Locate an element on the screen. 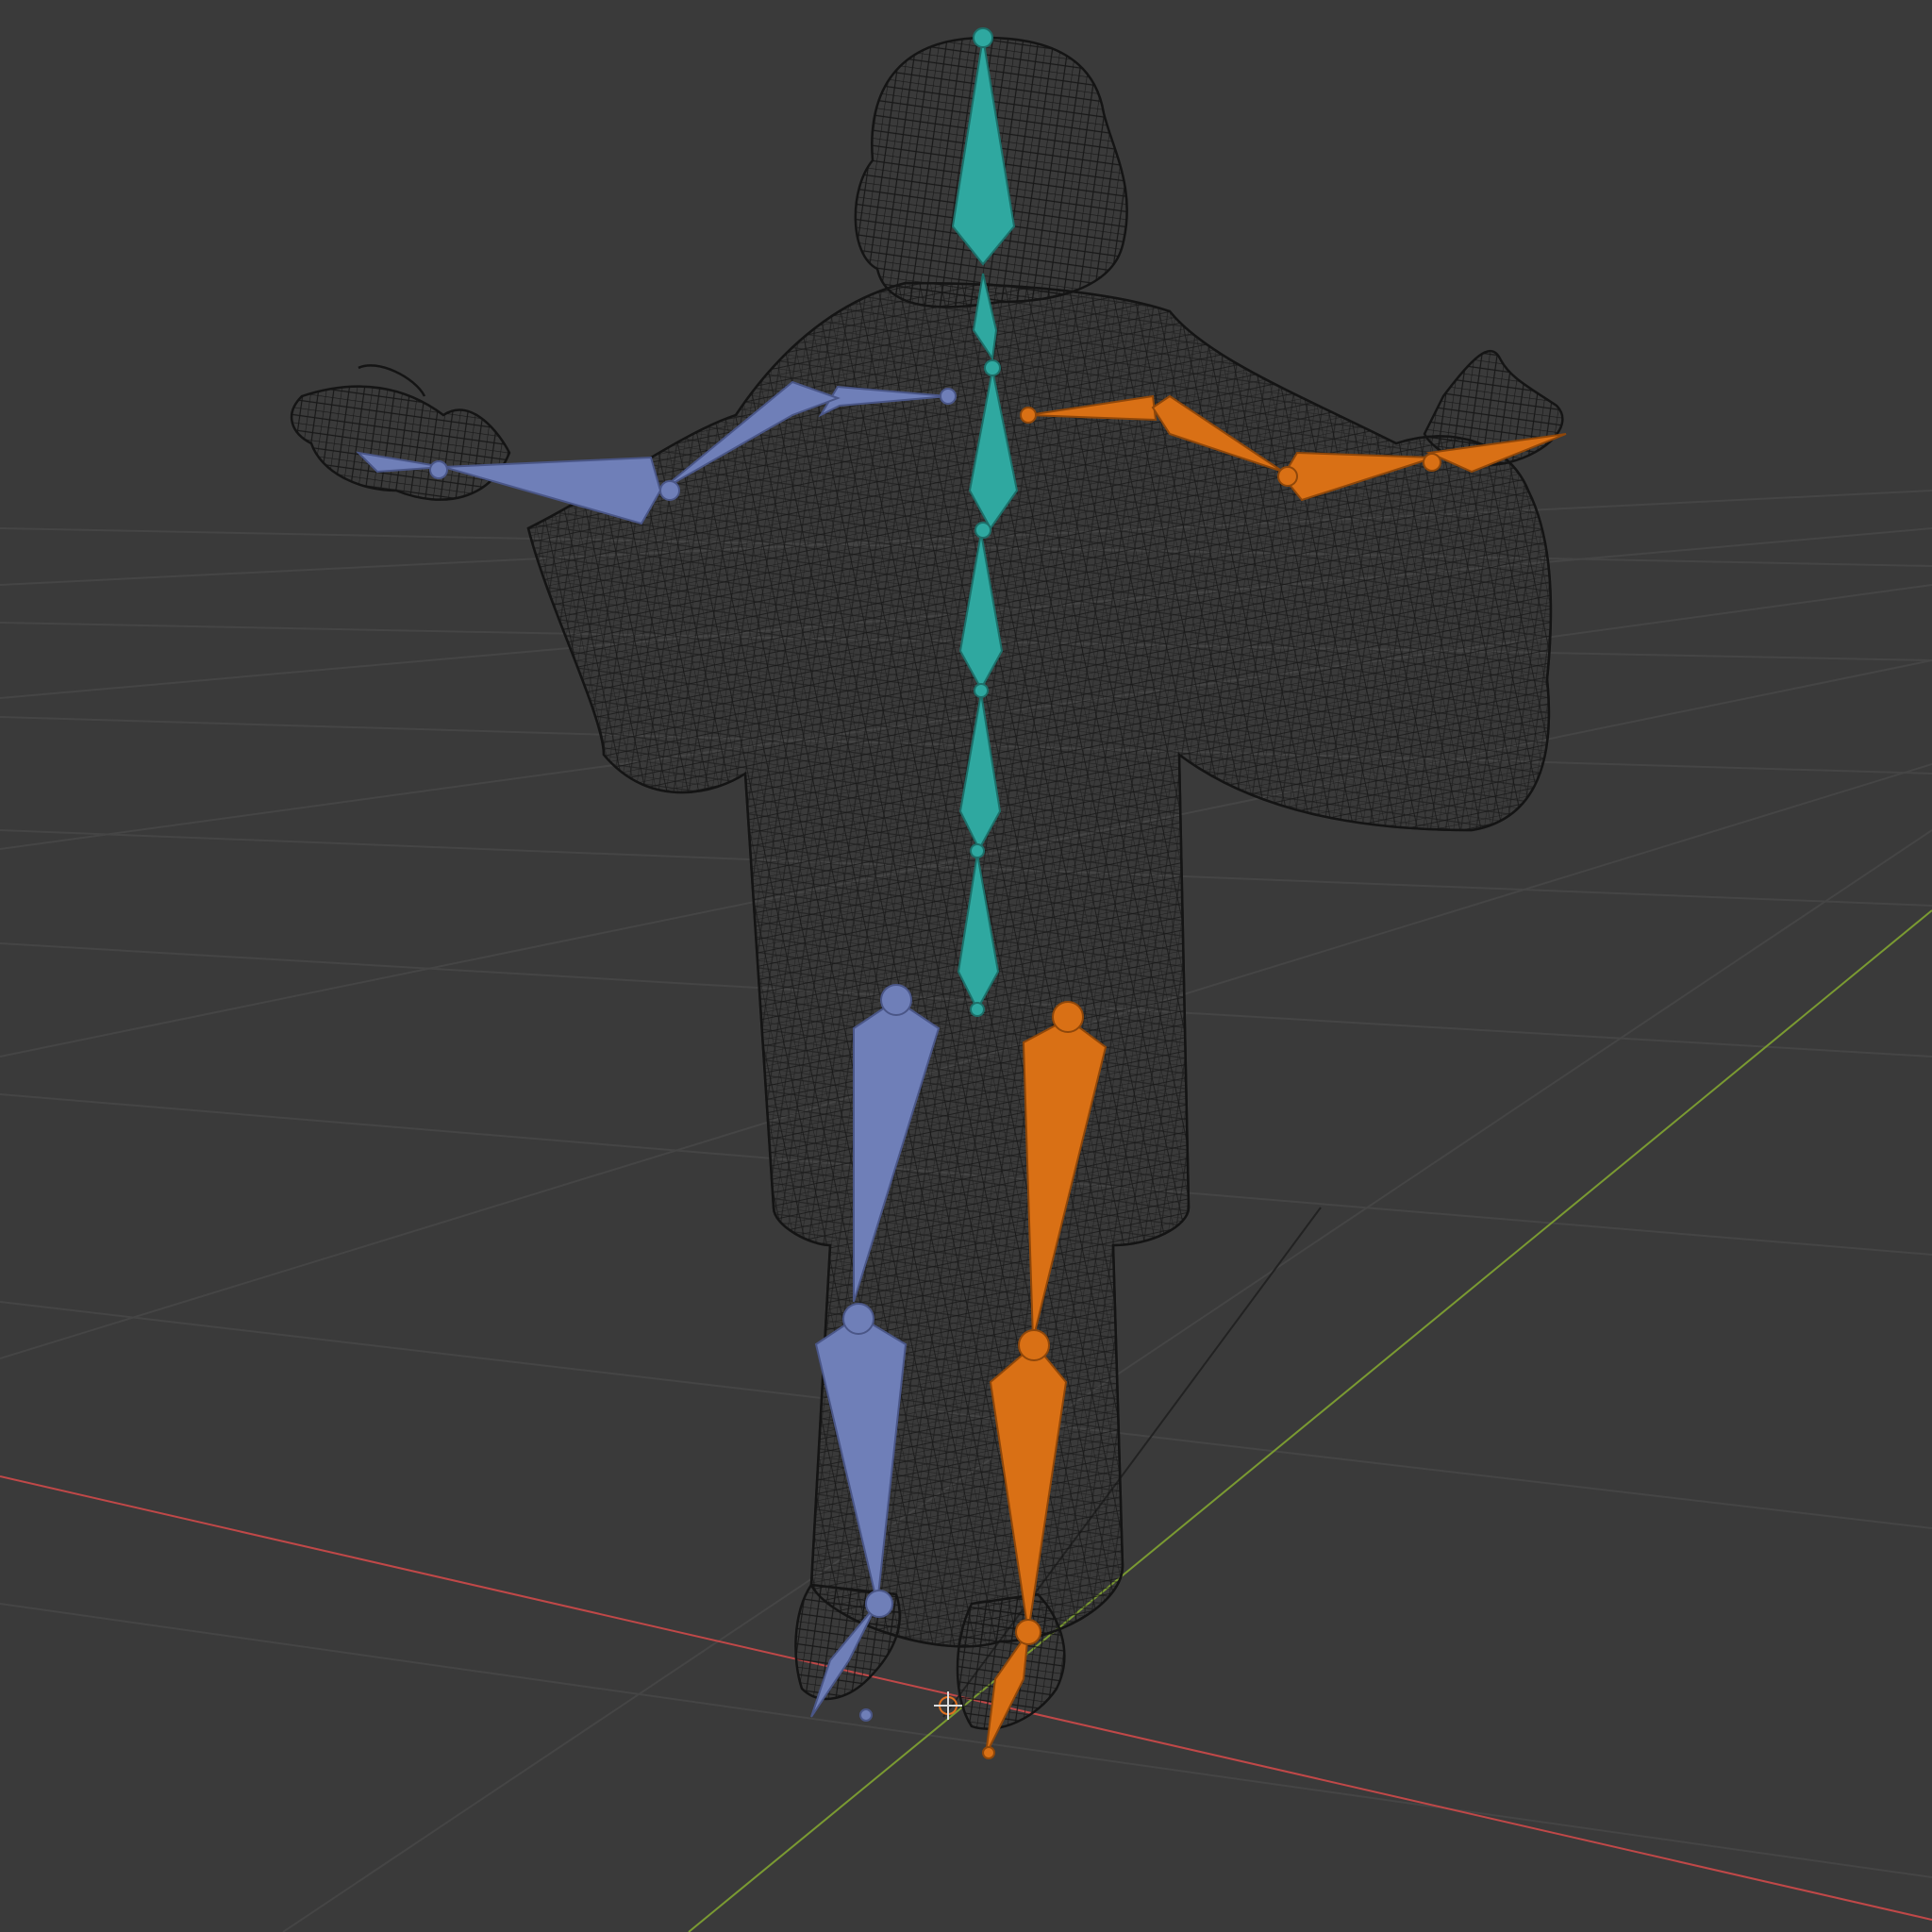  joint-ankle-r is located at coordinates (1028, 1632).